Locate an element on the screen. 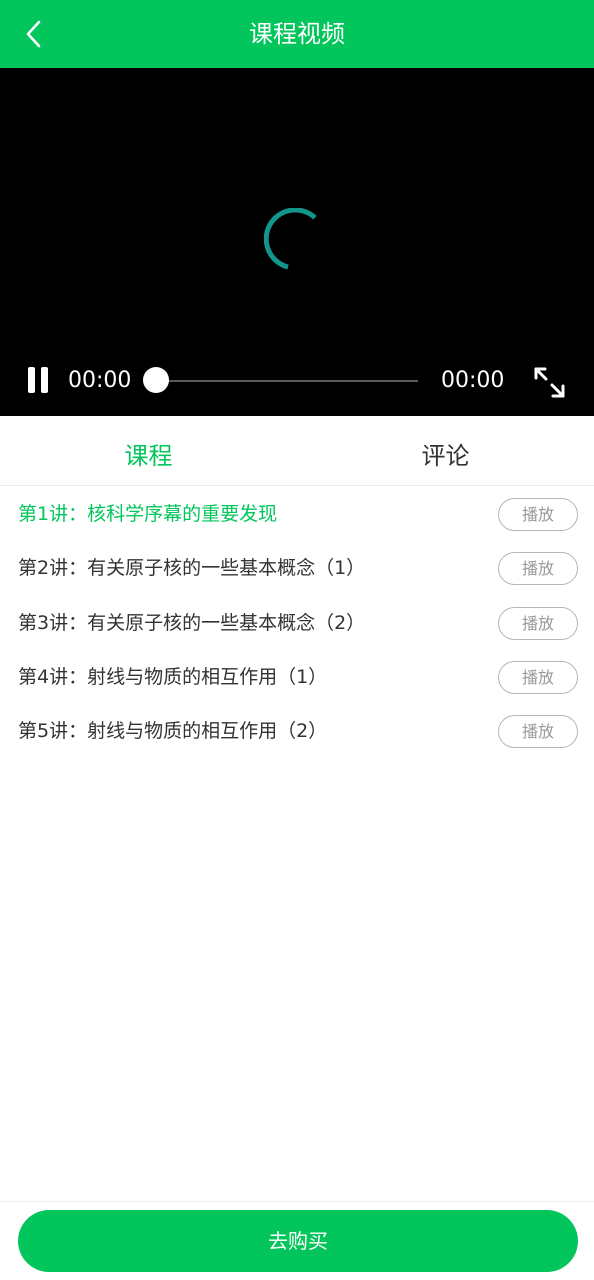 This screenshot has height=1280, width=594. lesson-title: 第2讲：有关原子核的一些基本概念（1） is located at coordinates (192, 568).